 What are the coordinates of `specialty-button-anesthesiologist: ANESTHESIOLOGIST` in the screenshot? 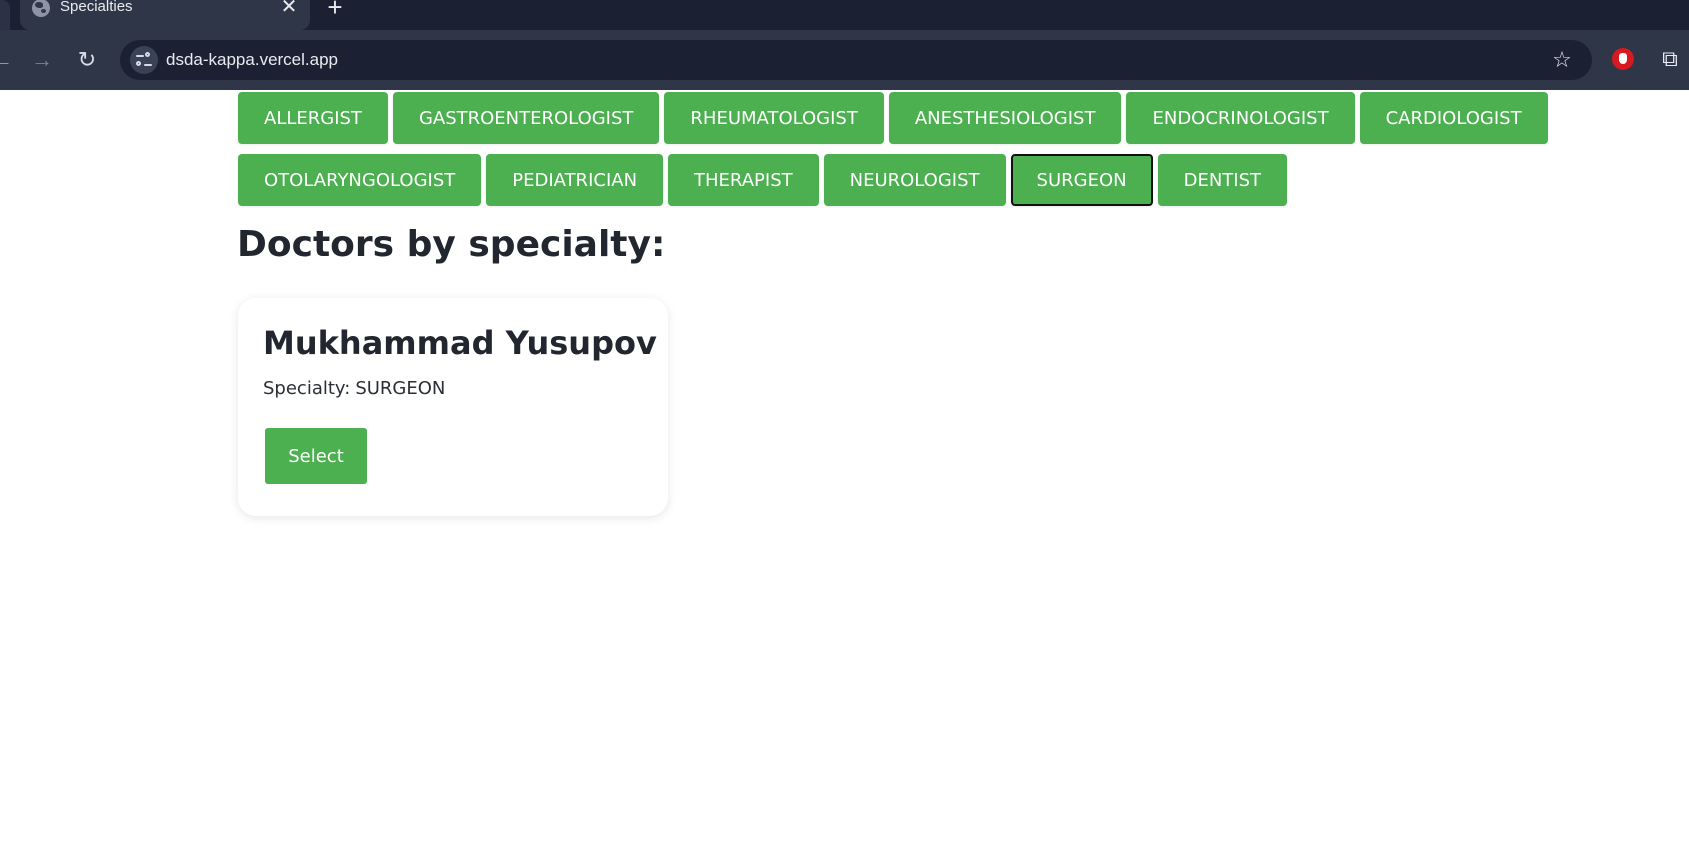 It's located at (1005, 118).